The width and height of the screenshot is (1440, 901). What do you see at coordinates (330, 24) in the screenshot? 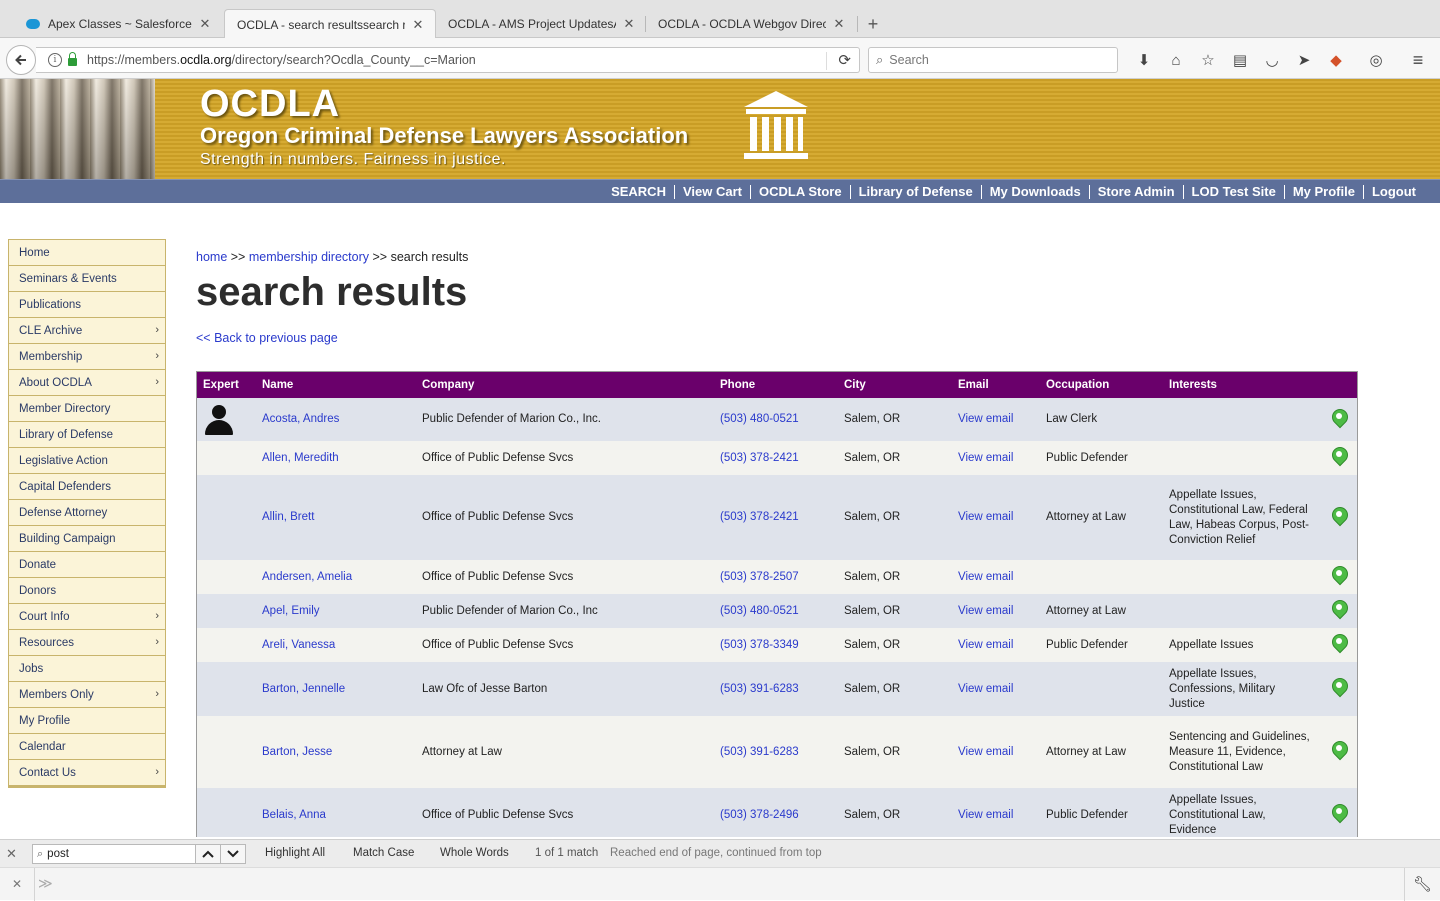
I see `tab-search-results: OCDLA - search resultssearch re ✕` at bounding box center [330, 24].